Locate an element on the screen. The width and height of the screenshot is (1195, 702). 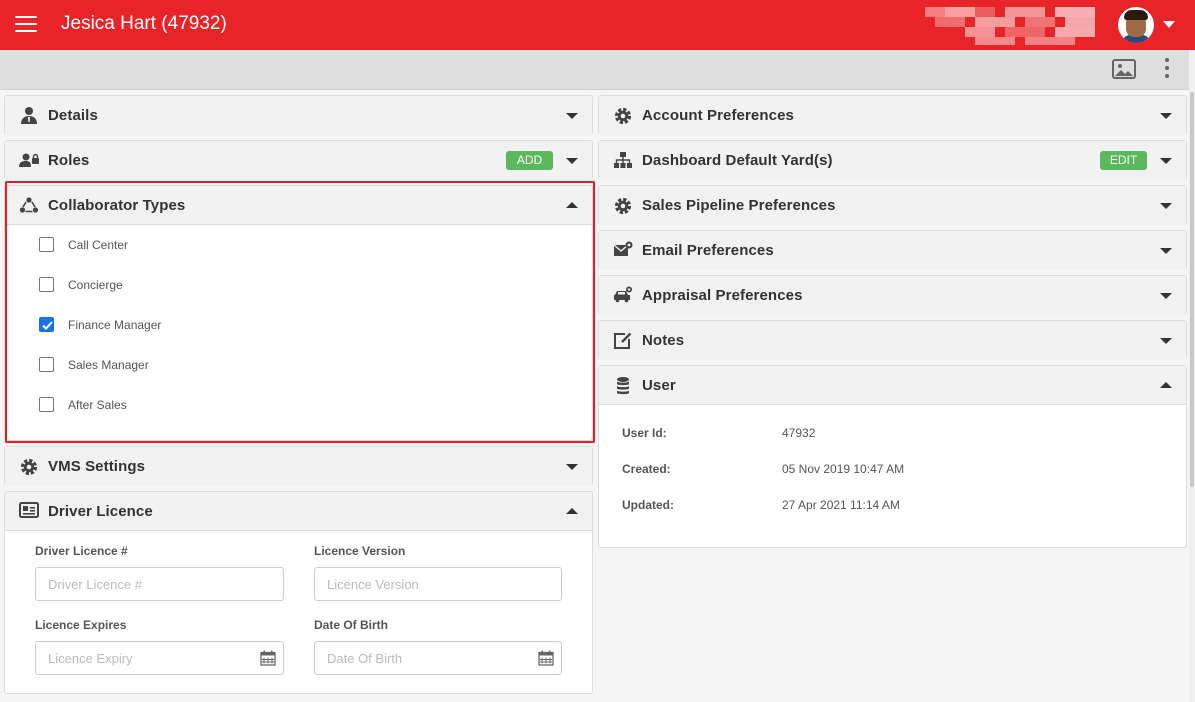
date-of-birth-input is located at coordinates (438, 658).